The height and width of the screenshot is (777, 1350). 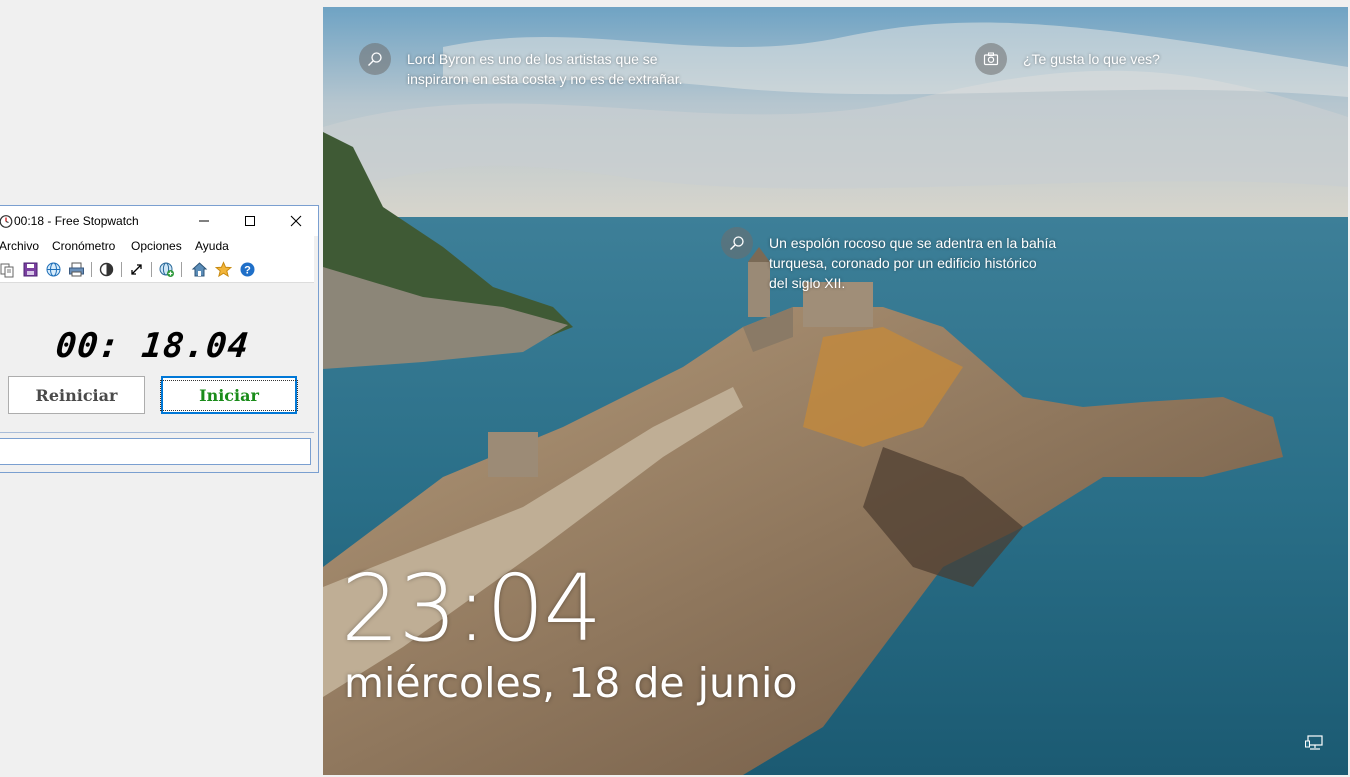 I want to click on print-icon, so click(x=76, y=269).